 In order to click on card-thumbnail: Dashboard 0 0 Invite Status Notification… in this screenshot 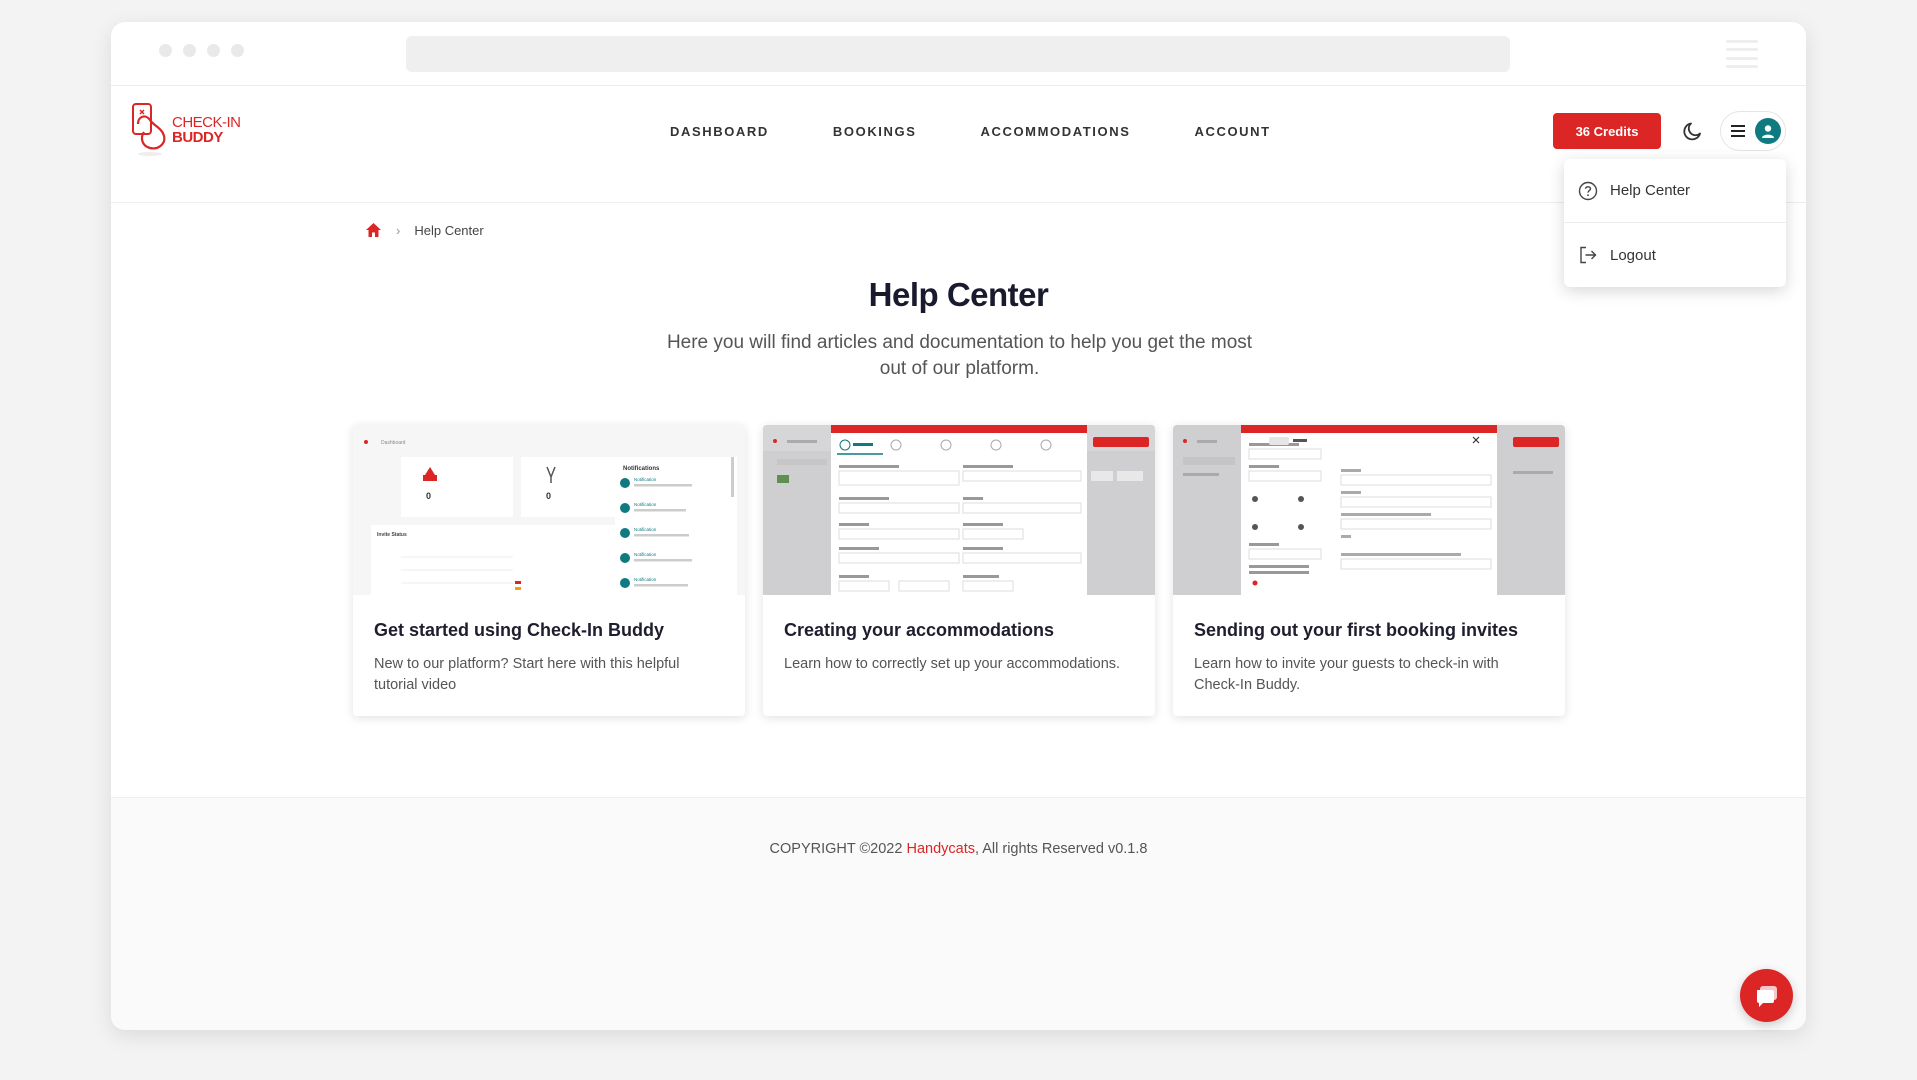, I will do `click(549, 510)`.